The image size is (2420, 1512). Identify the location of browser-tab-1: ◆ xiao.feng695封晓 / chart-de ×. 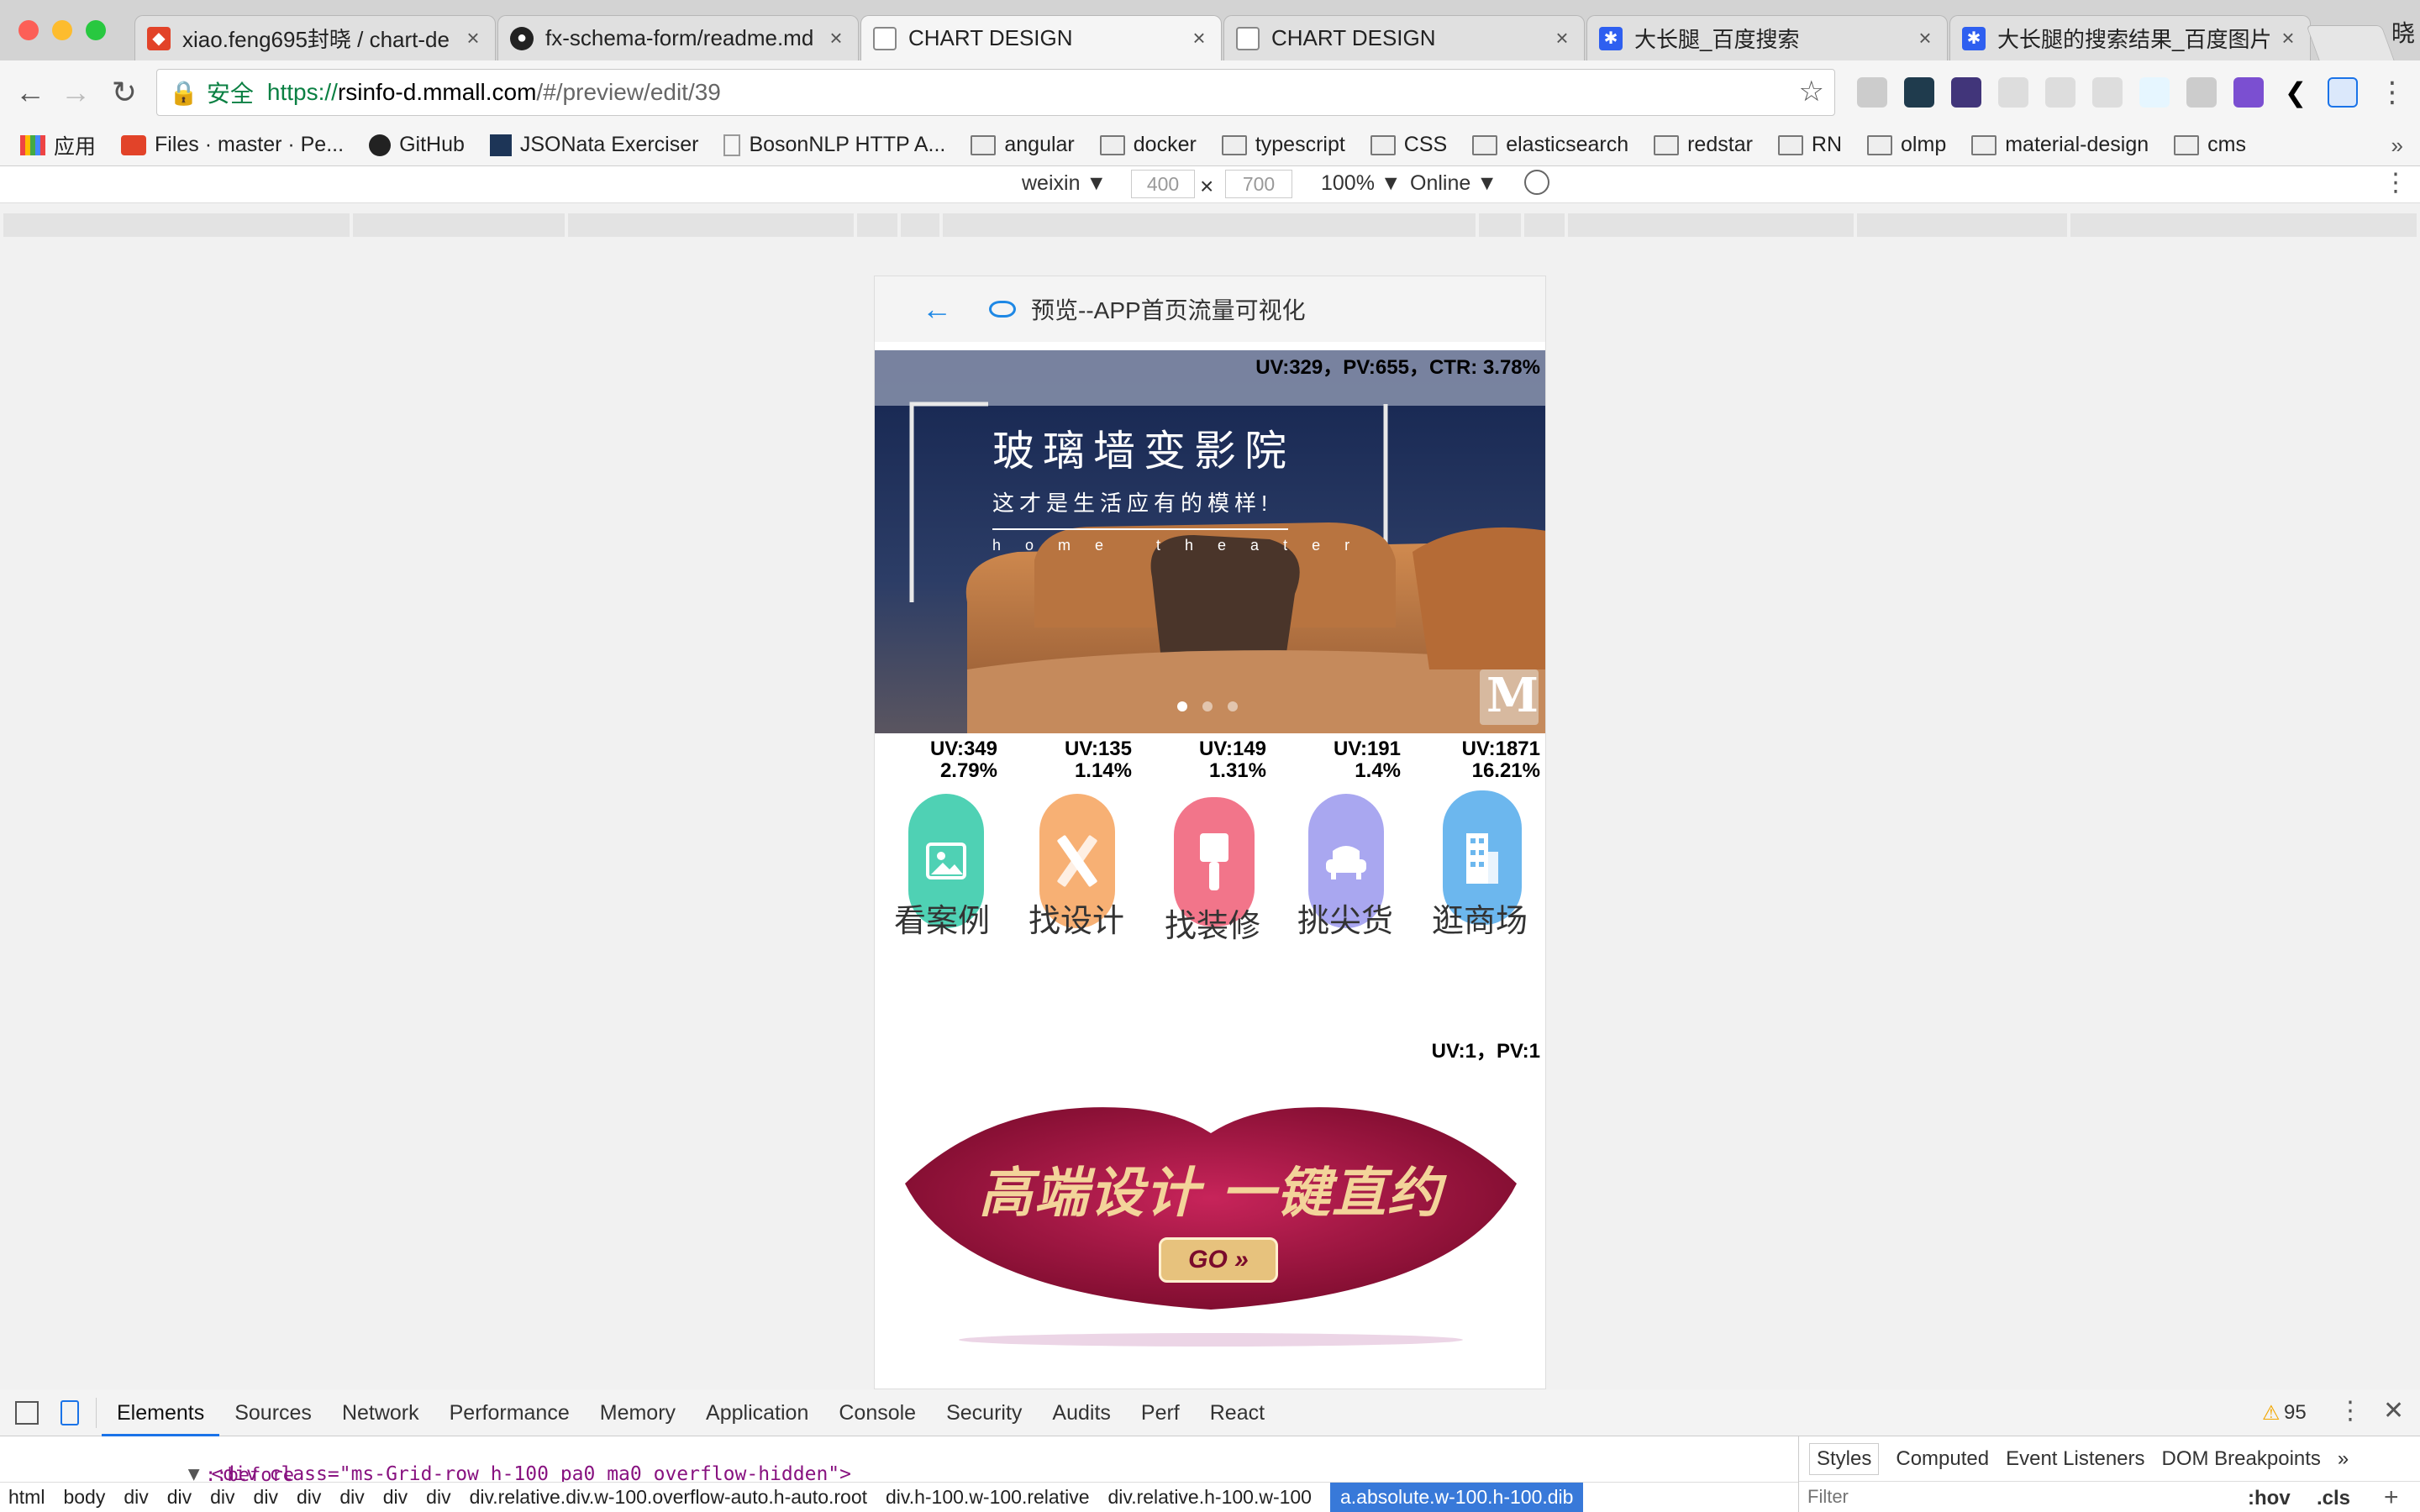
(315, 37).